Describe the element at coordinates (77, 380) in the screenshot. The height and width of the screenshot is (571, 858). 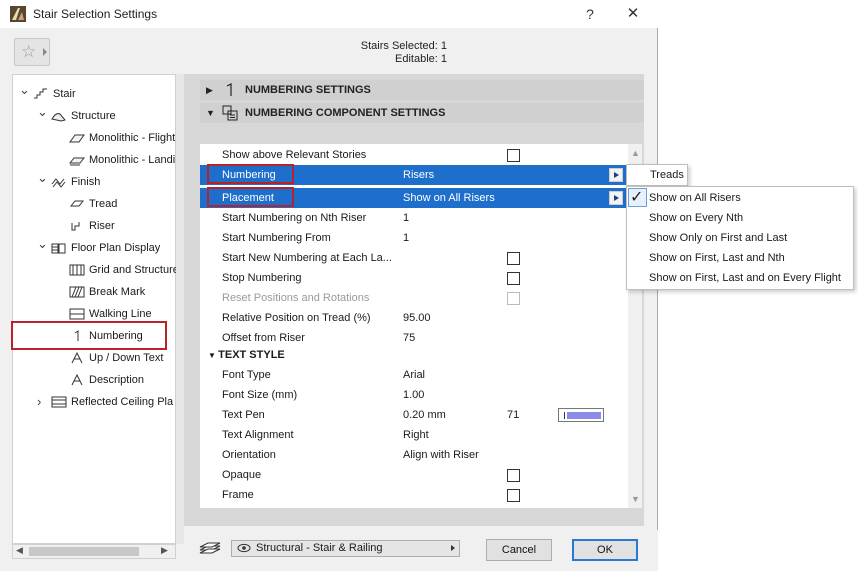
I see `description-icon` at that location.